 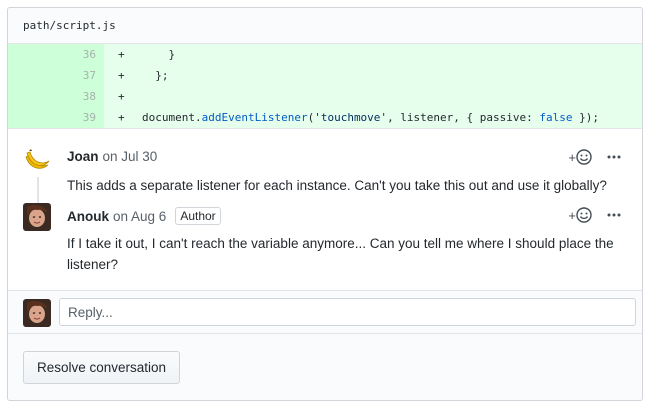 What do you see at coordinates (198, 216) in the screenshot?
I see `author-badge: Author` at bounding box center [198, 216].